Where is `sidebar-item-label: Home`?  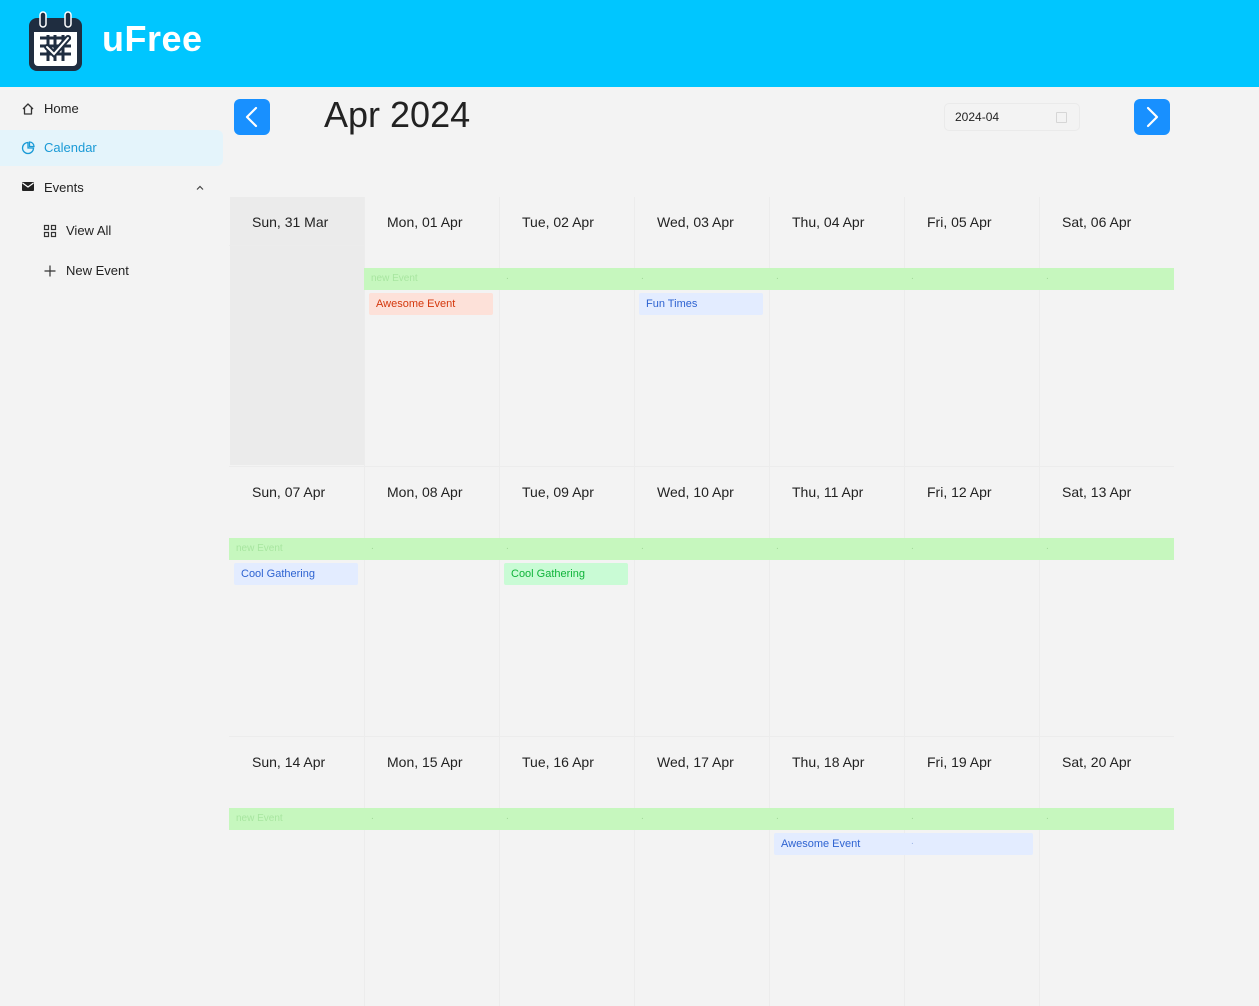
sidebar-item-label: Home is located at coordinates (61, 108).